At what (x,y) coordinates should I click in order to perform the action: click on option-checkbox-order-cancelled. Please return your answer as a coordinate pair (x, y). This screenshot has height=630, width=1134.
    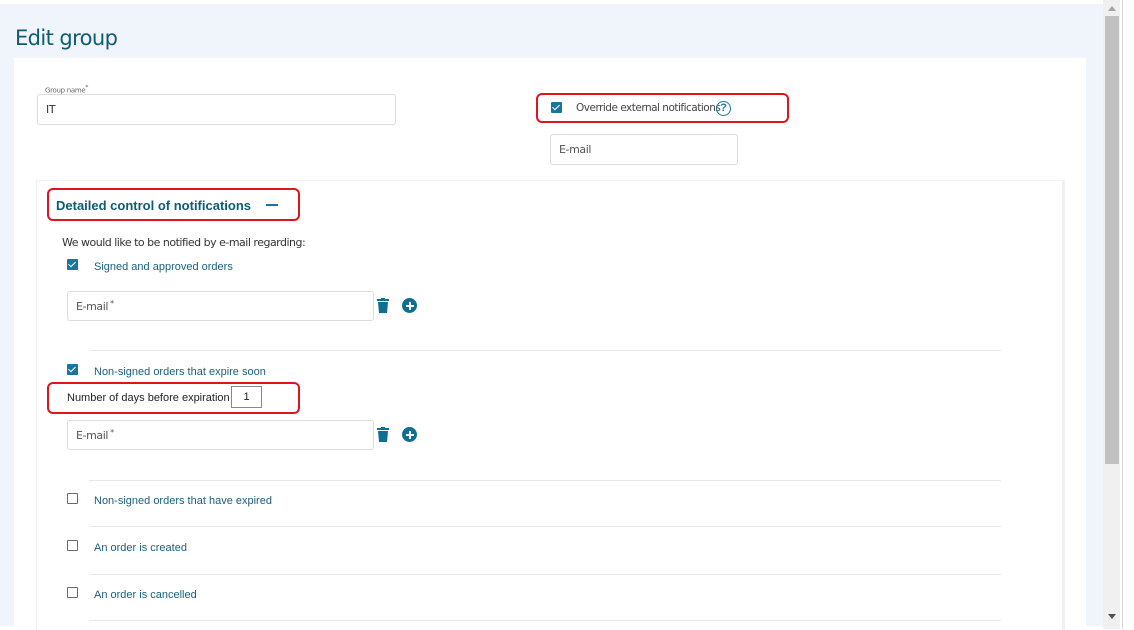
    Looking at the image, I should click on (72, 592).